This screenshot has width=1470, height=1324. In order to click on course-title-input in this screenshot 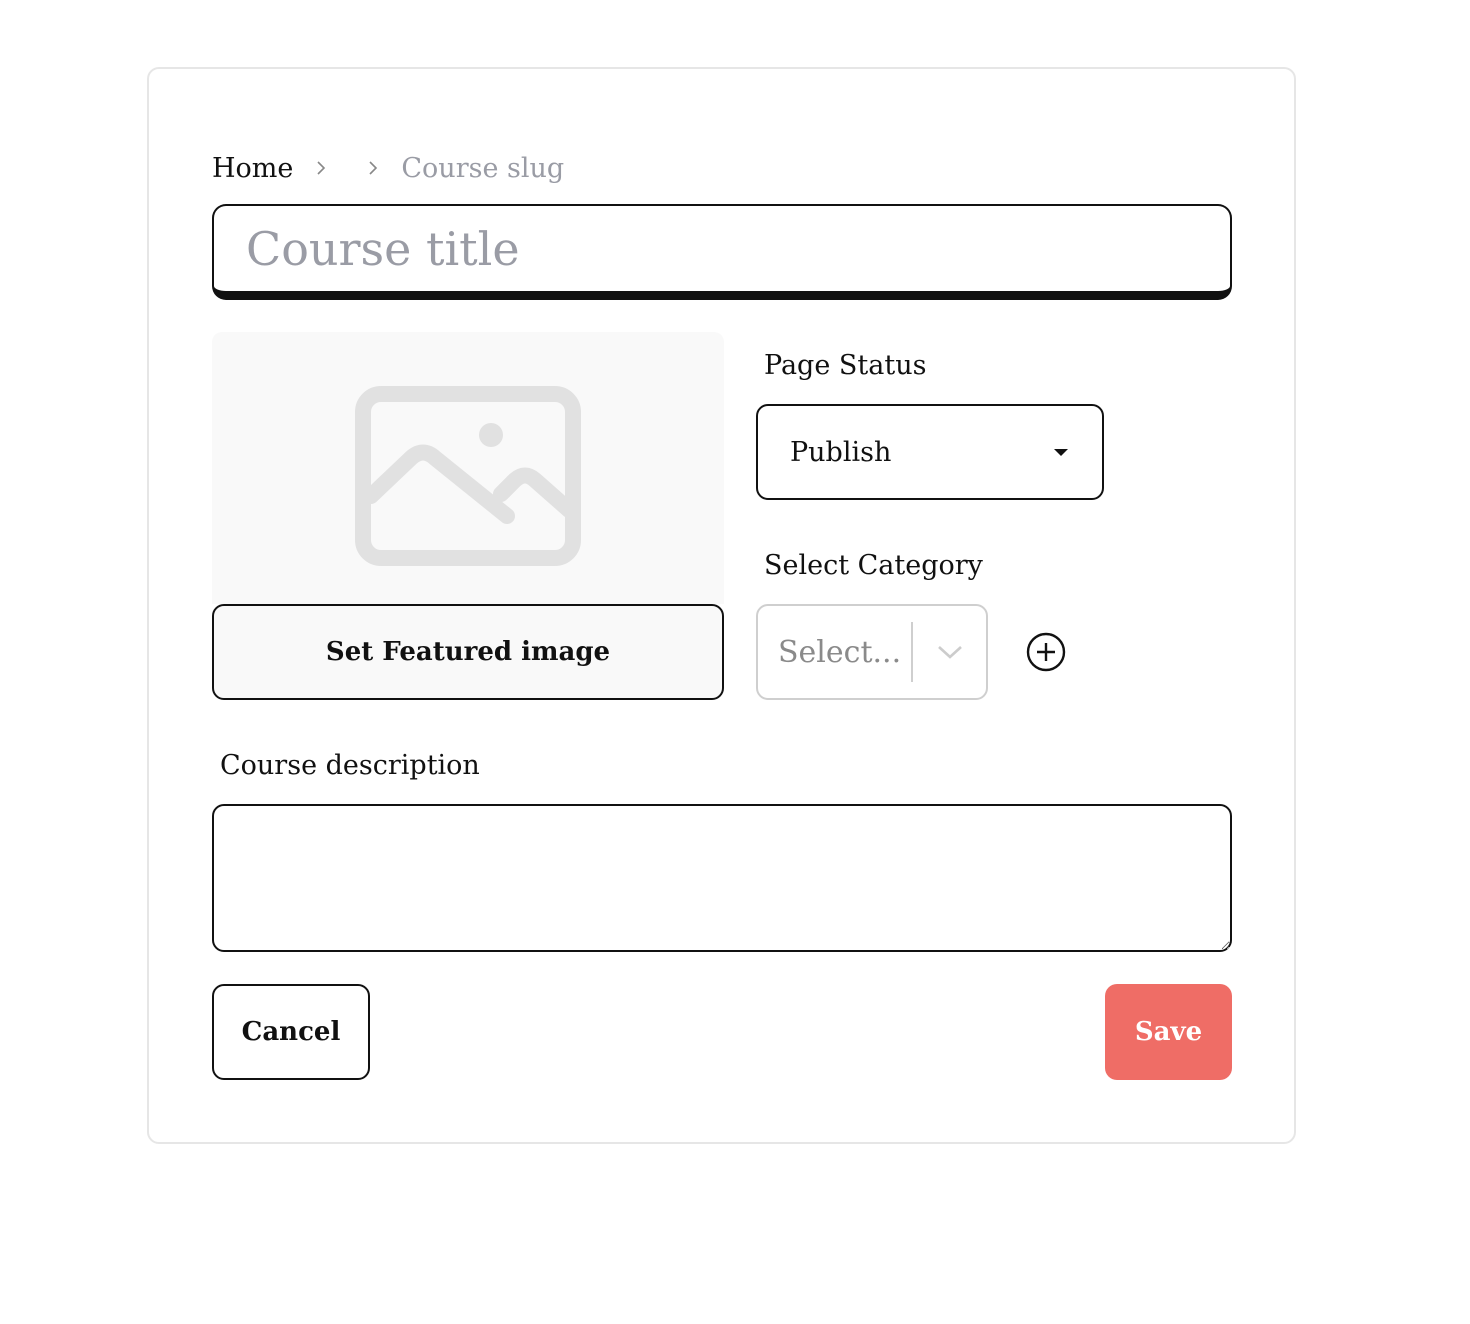, I will do `click(722, 248)`.